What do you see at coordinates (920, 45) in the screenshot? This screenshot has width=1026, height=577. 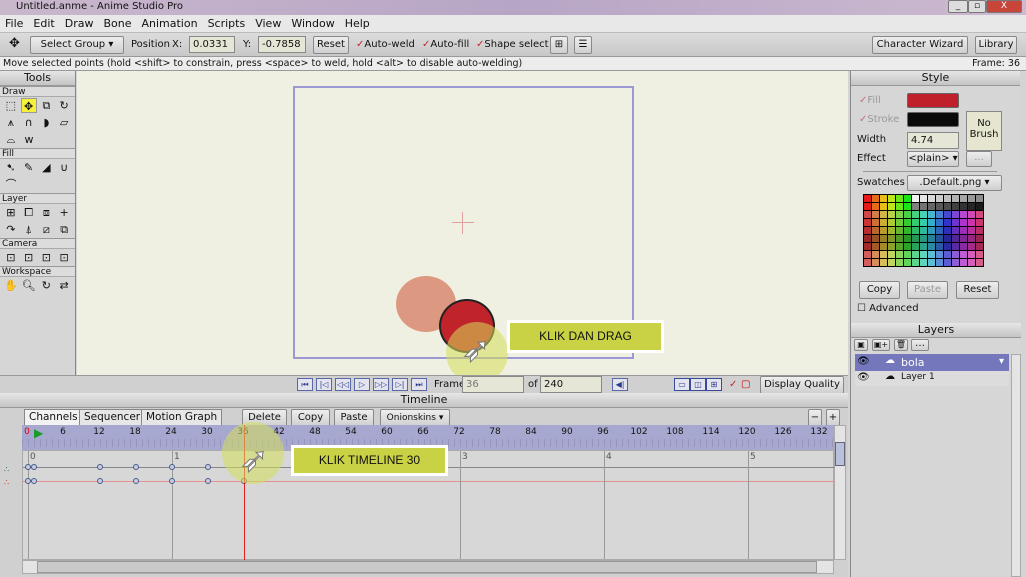 I see `character-wizard-button: Character Wizard` at bounding box center [920, 45].